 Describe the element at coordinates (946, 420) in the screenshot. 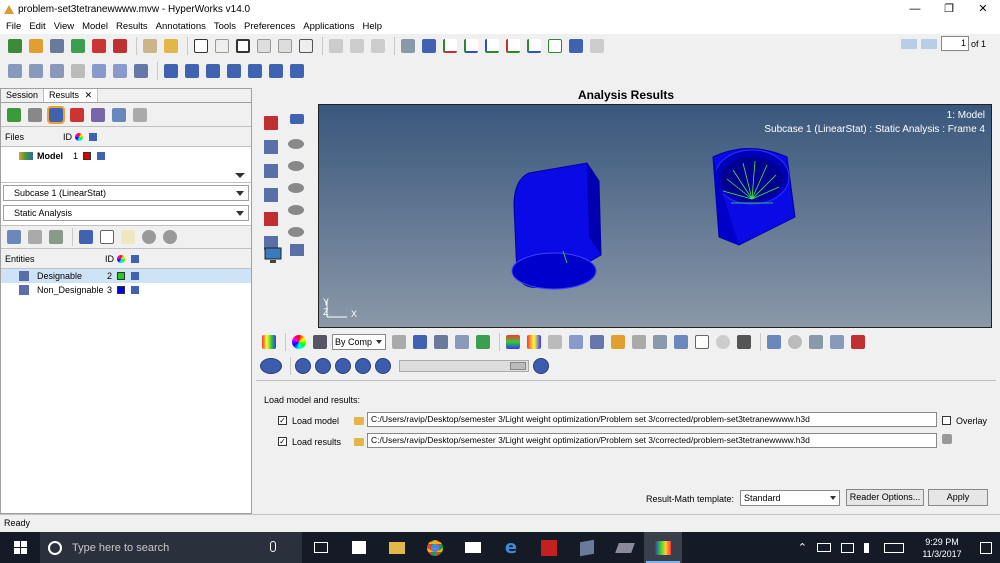

I see `overlay-checkbox` at that location.